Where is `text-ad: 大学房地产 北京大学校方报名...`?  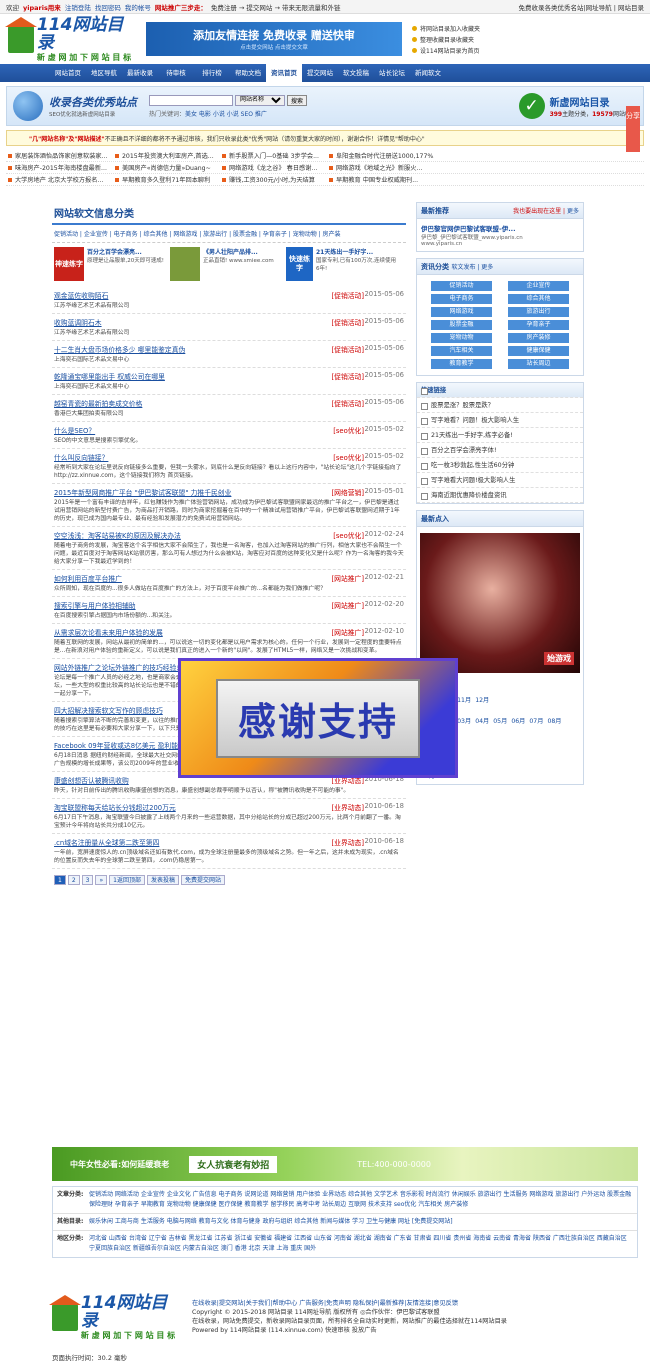
text-ad: 大学房地产 北京大学校方报名... is located at coordinates (59, 179).